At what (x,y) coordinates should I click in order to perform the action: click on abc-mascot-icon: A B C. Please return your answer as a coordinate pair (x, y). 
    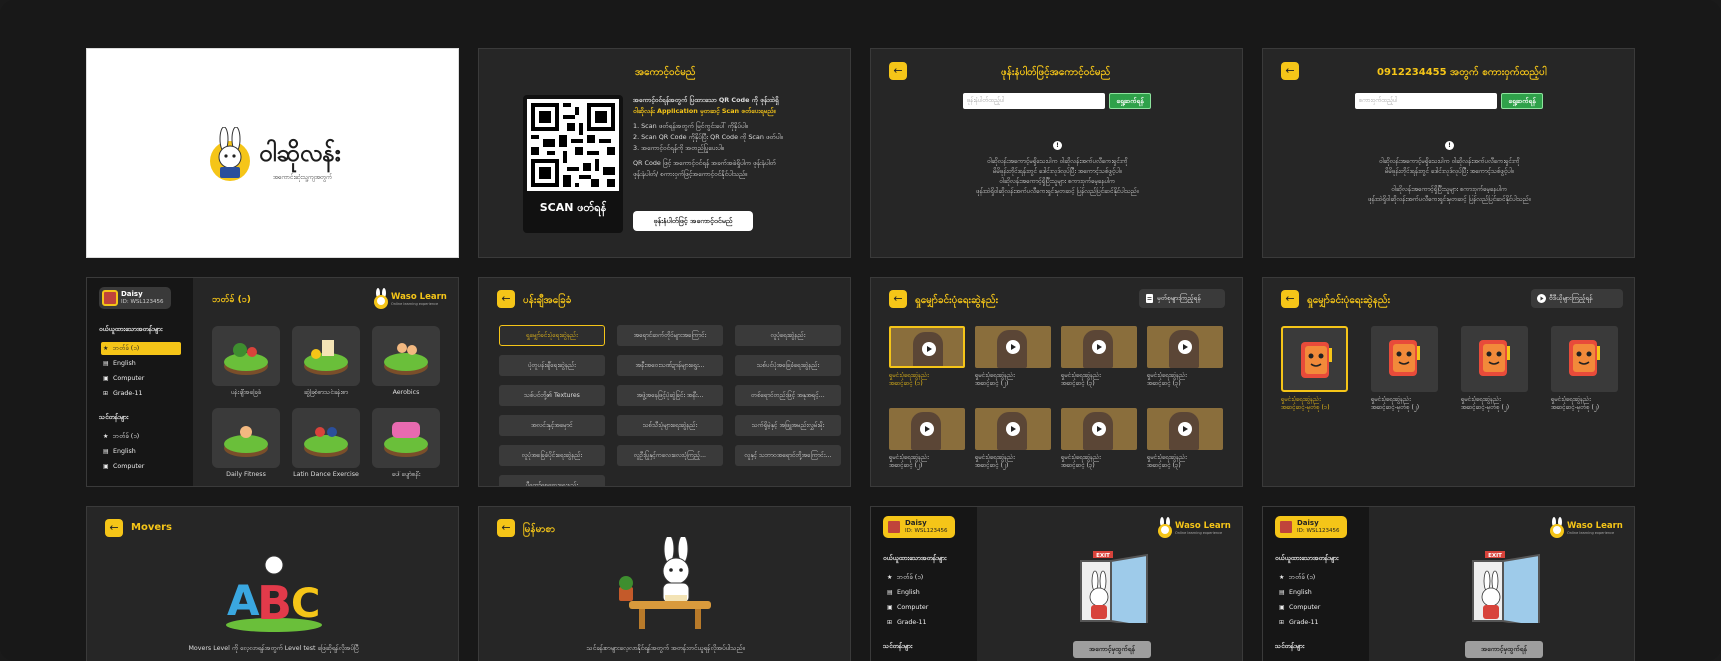
    Looking at the image, I should click on (274, 593).